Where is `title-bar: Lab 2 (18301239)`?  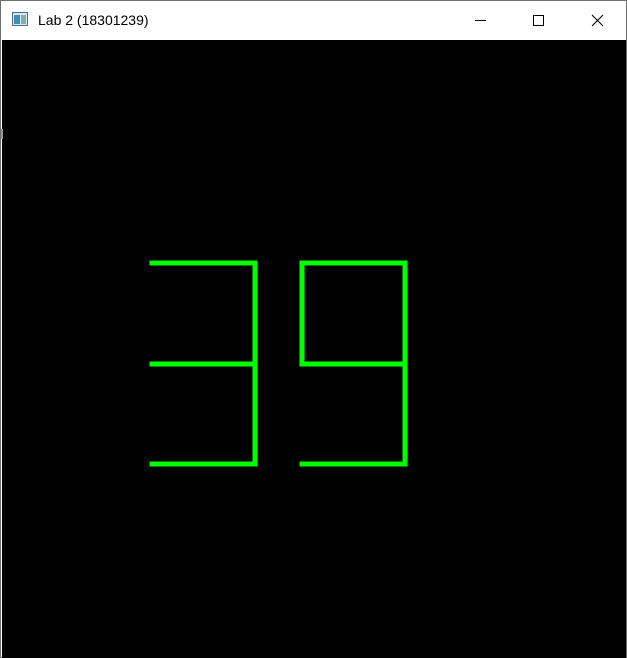
title-bar: Lab 2 (18301239) is located at coordinates (313, 20).